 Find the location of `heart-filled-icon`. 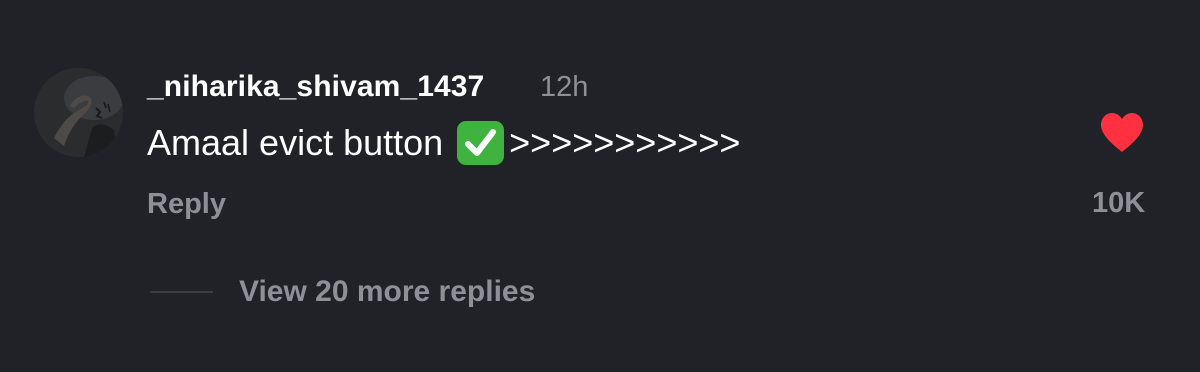

heart-filled-icon is located at coordinates (1122, 133).